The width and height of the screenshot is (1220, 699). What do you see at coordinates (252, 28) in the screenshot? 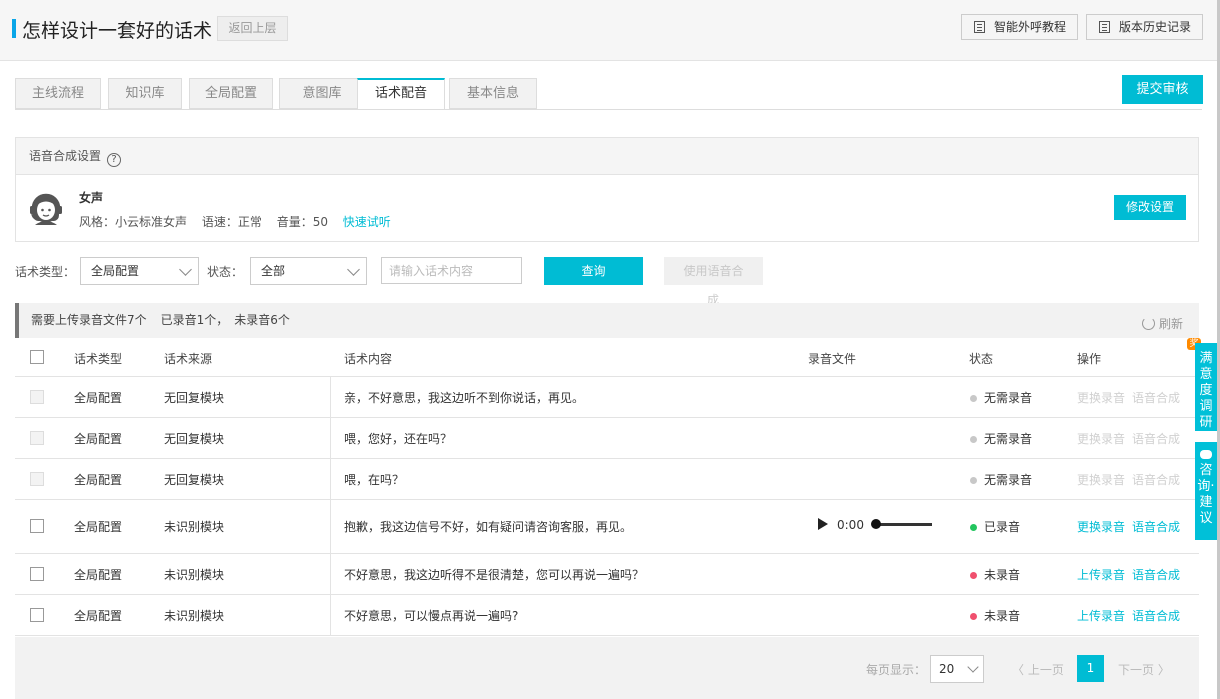
I see `back-button: 返回上层` at bounding box center [252, 28].